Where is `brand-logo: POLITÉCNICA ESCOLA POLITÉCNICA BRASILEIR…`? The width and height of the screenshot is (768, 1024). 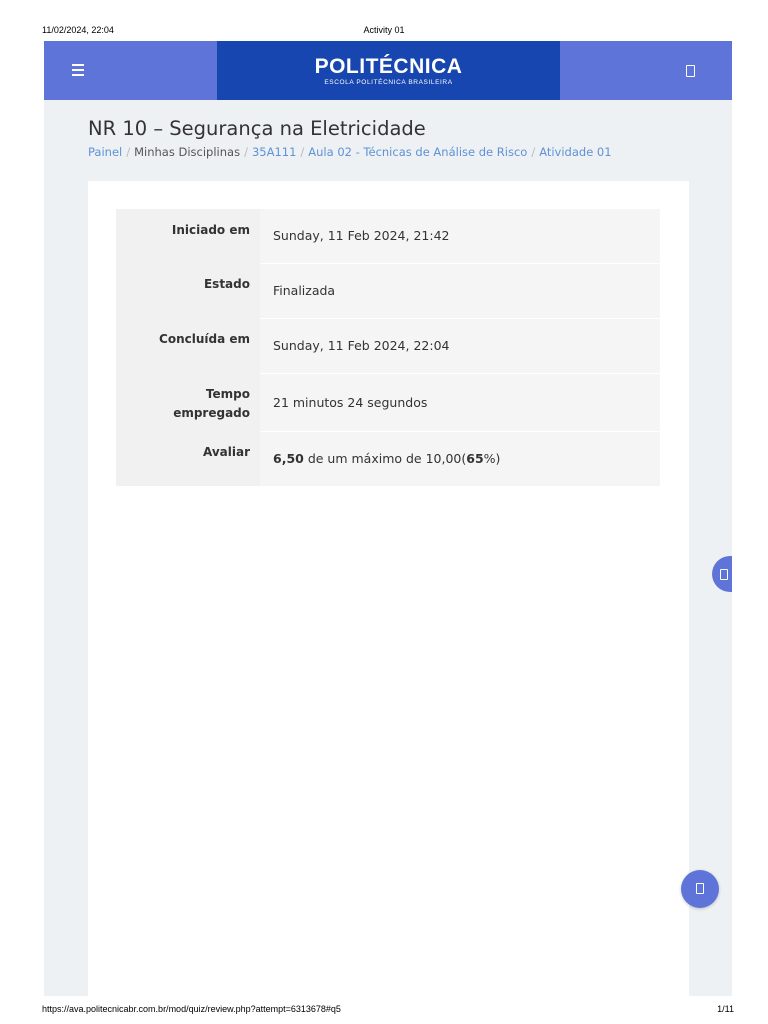
brand-logo: POLITÉCNICA ESCOLA POLITÉCNICA BRASILEIR… is located at coordinates (388, 70).